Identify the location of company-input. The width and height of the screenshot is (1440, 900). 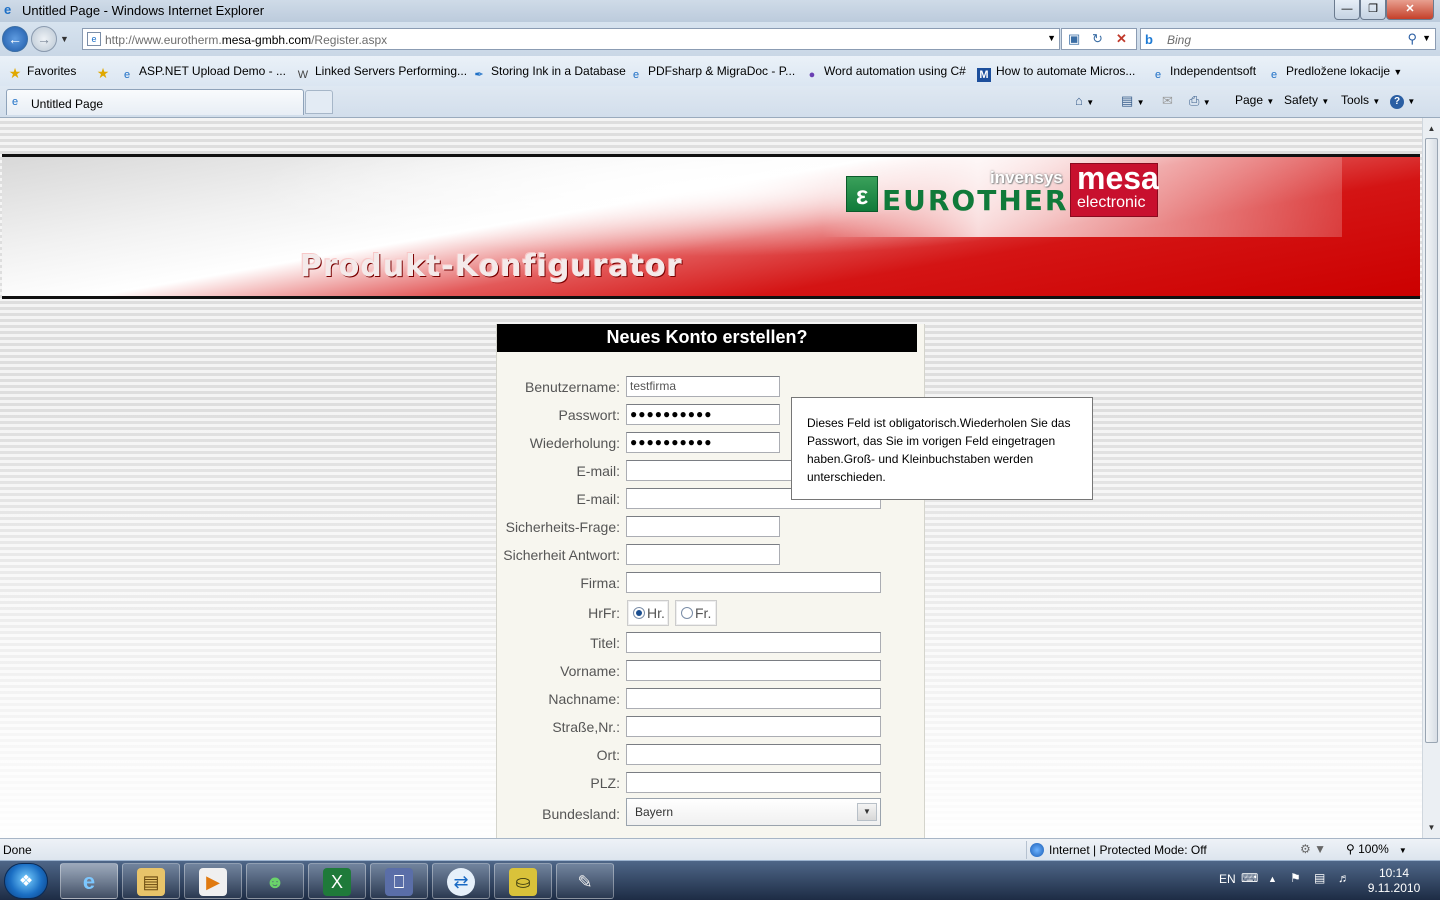
(753, 582).